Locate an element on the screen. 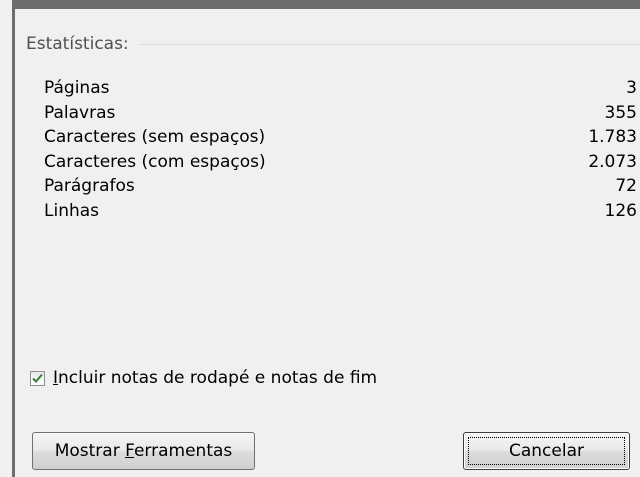  stat-row-lines: Linhas 126 is located at coordinates (340, 211).